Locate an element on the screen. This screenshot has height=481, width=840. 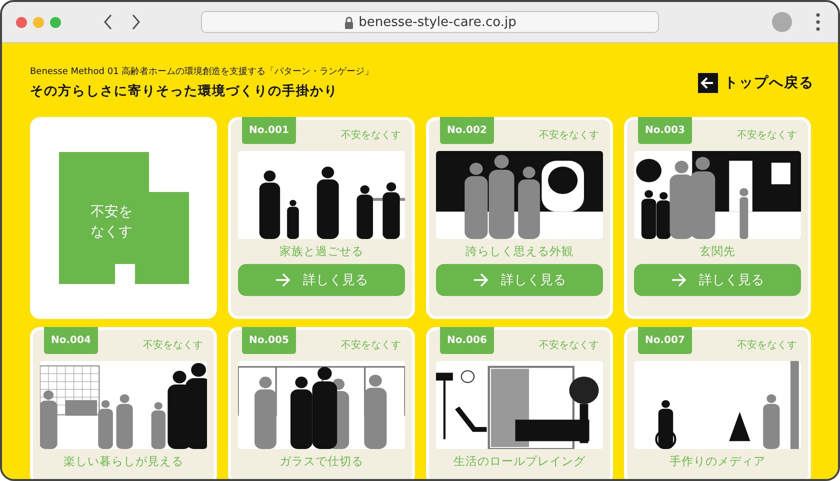
back-to-top-link: トップへ戻る is located at coordinates (756, 82).